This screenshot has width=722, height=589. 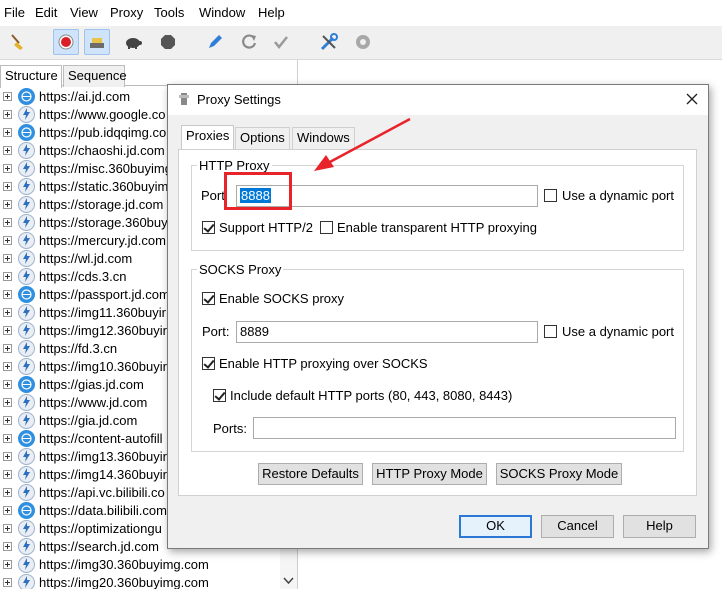 What do you see at coordinates (168, 42) in the screenshot?
I see `stop-icon` at bounding box center [168, 42].